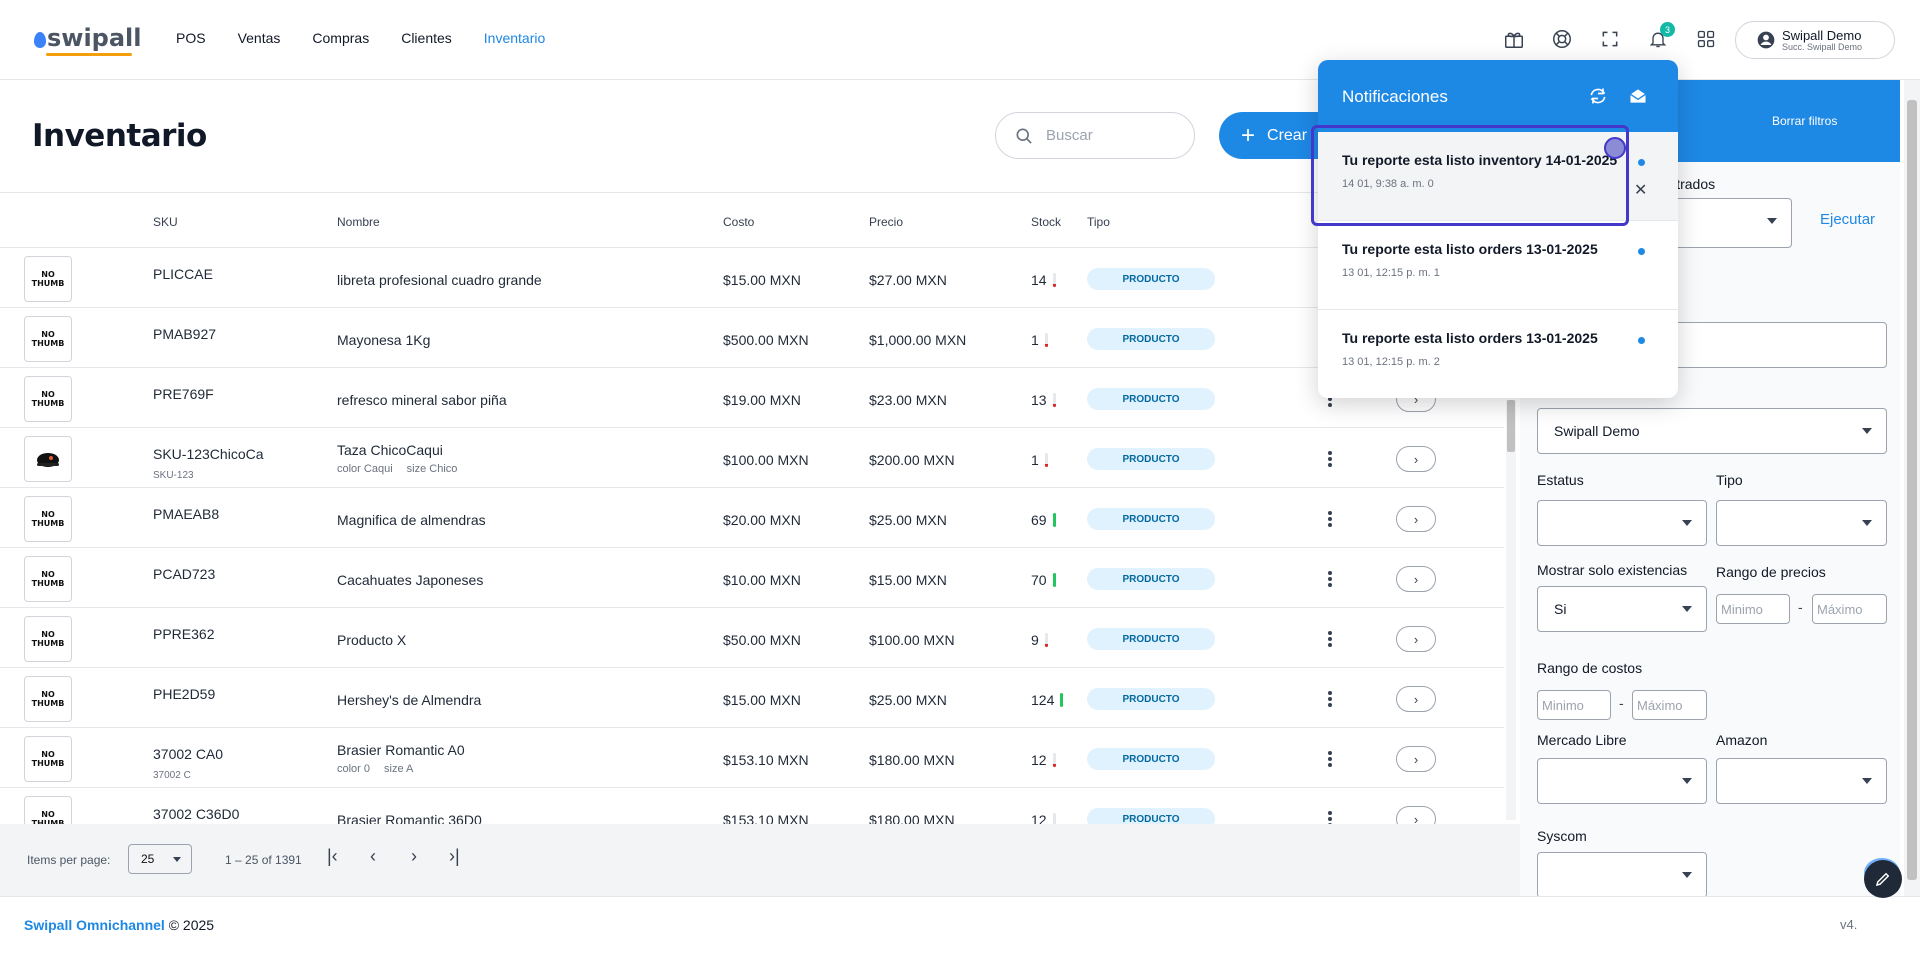  I want to click on pen-tool-button, so click(1883, 879).